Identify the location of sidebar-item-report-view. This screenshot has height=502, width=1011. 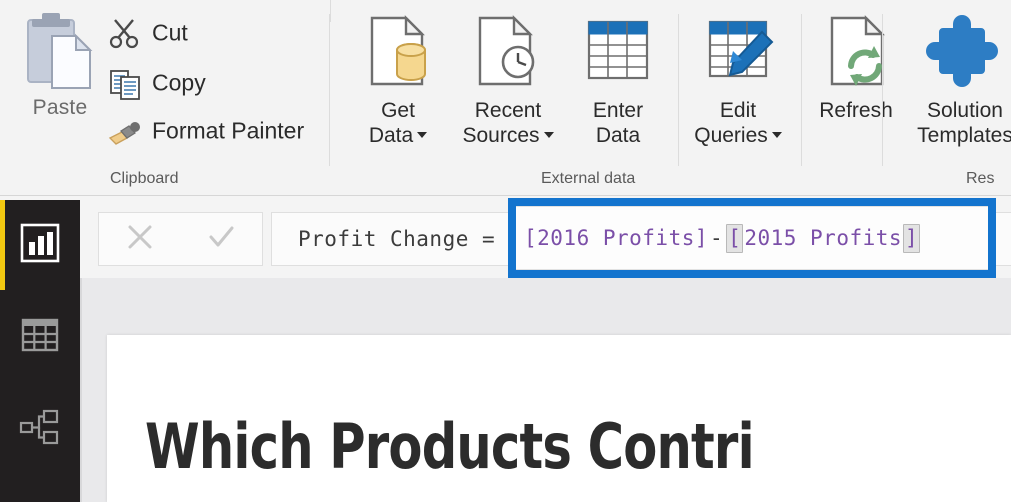
(40, 245).